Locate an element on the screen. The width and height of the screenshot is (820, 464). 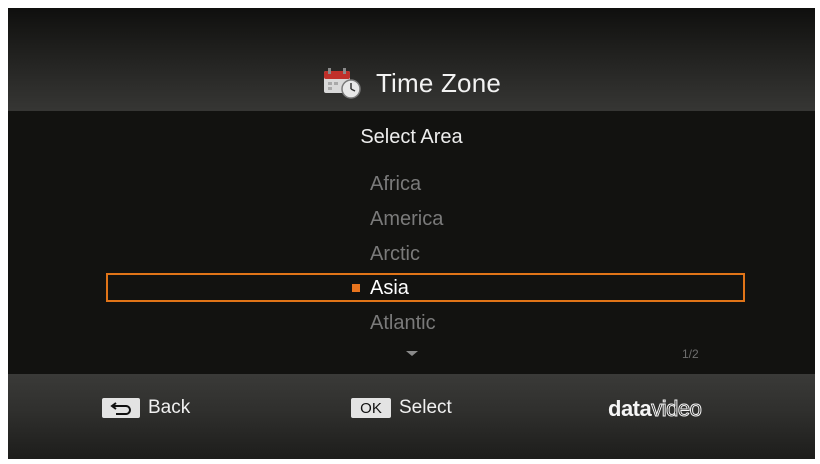
back-key is located at coordinates (121, 408).